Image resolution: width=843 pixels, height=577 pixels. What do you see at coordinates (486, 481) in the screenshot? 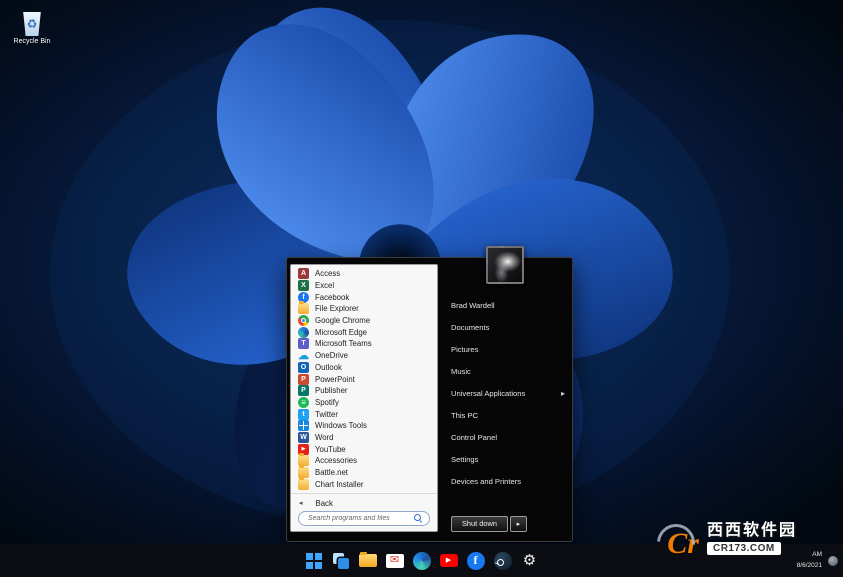
I see `start-menu-right-item-label: Devices and Printers` at bounding box center [486, 481].